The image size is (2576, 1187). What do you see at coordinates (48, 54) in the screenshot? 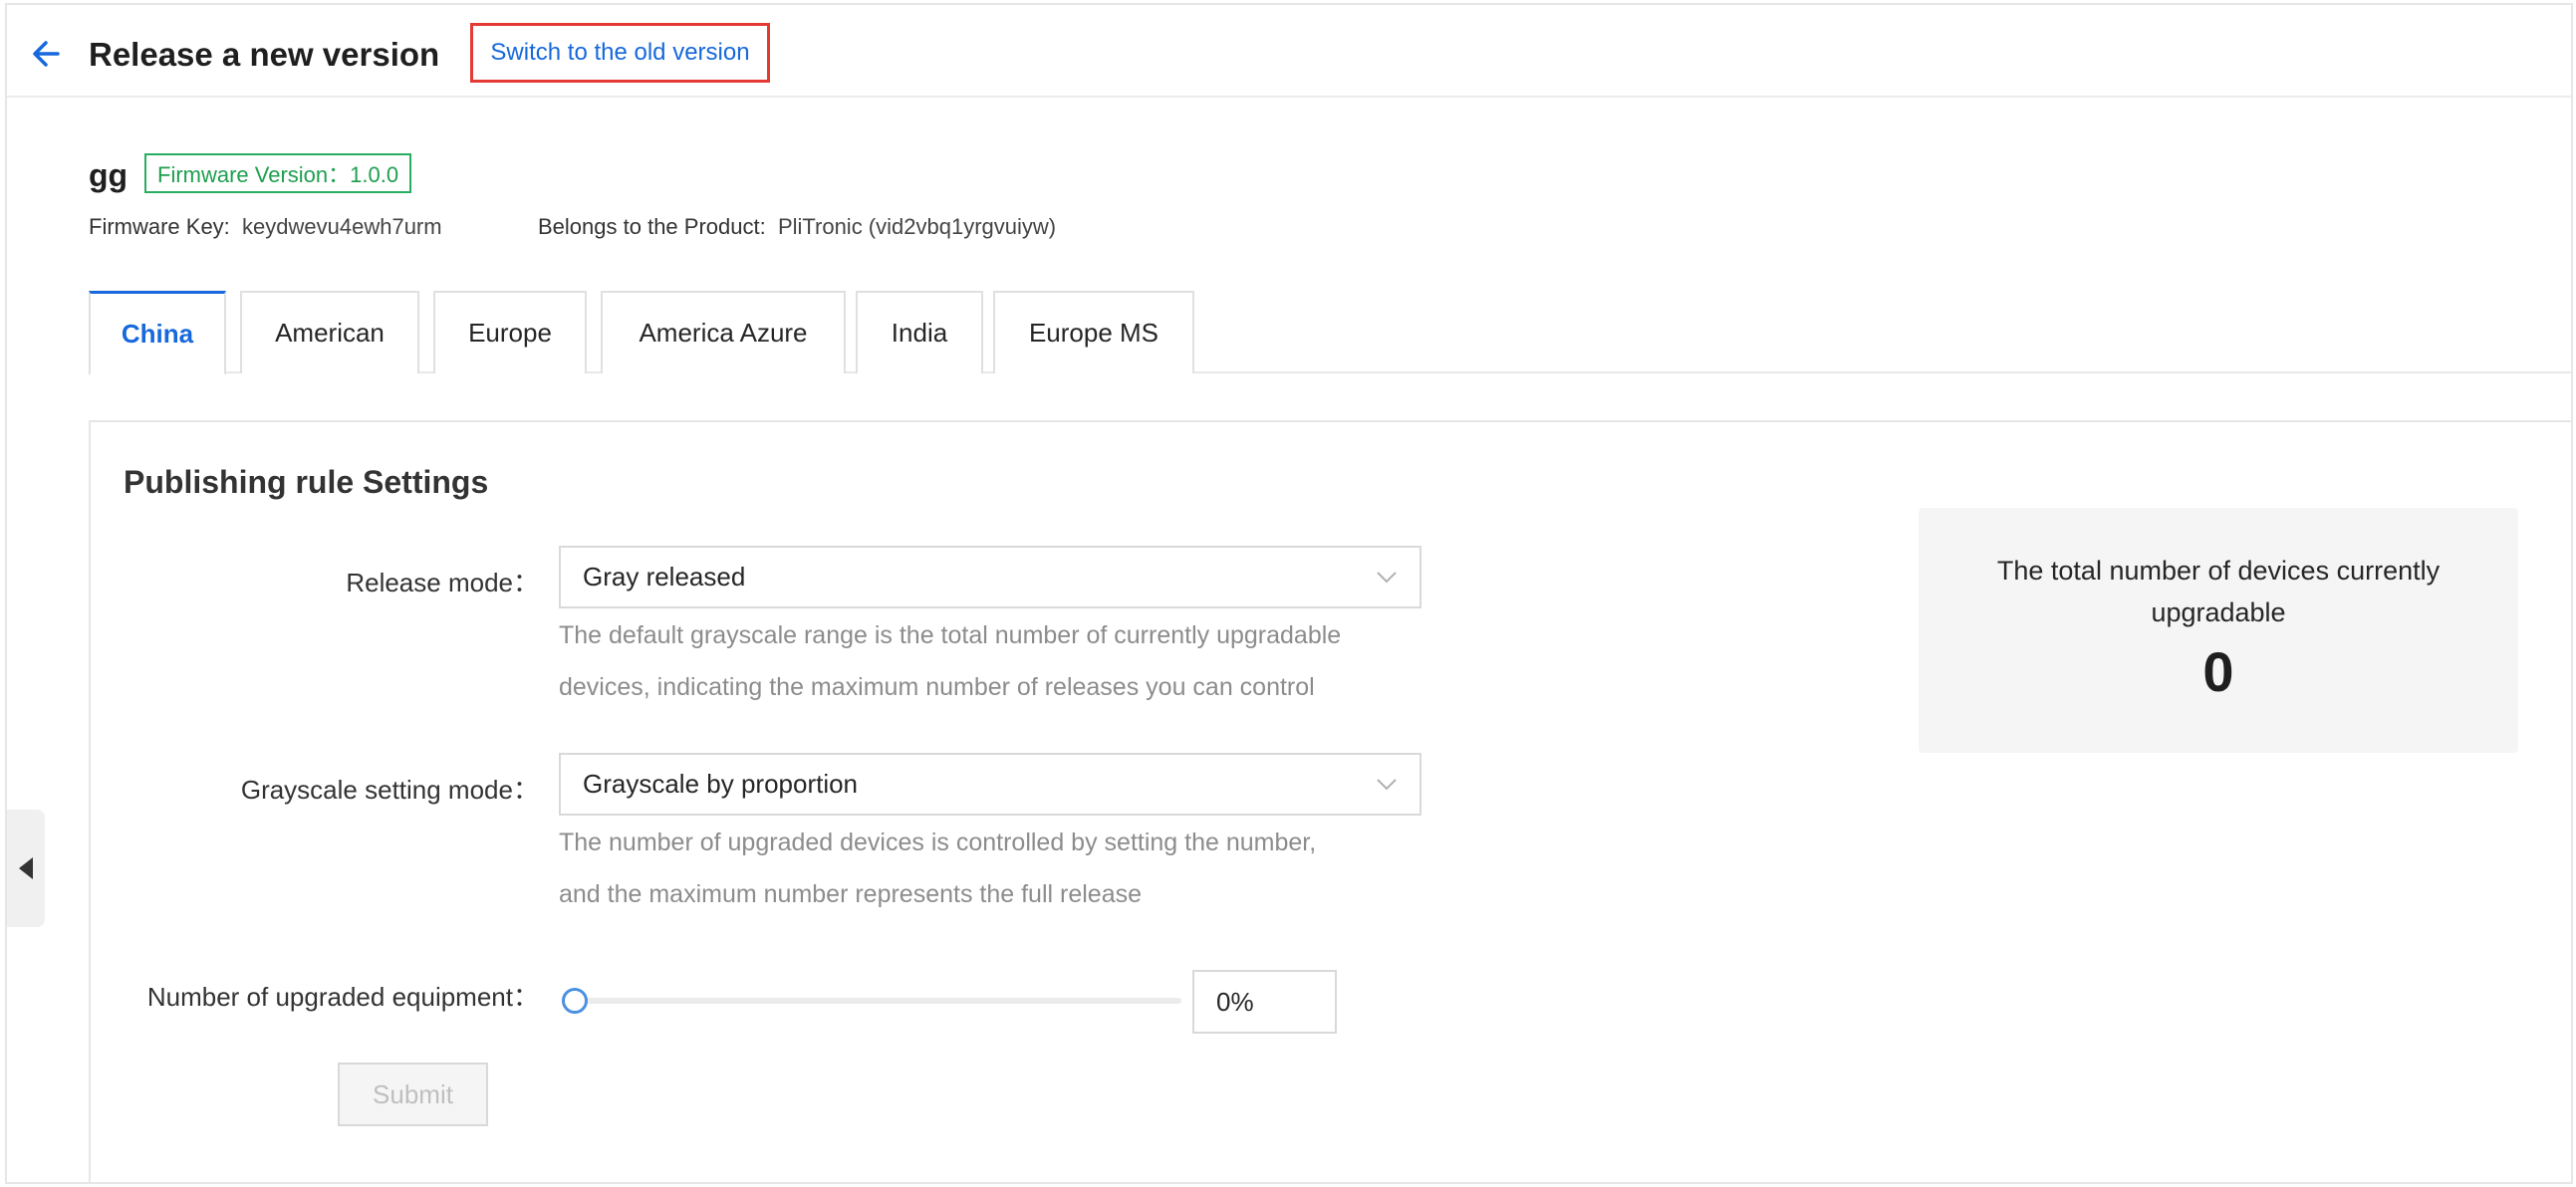
I see `back-arrow-icon` at bounding box center [48, 54].